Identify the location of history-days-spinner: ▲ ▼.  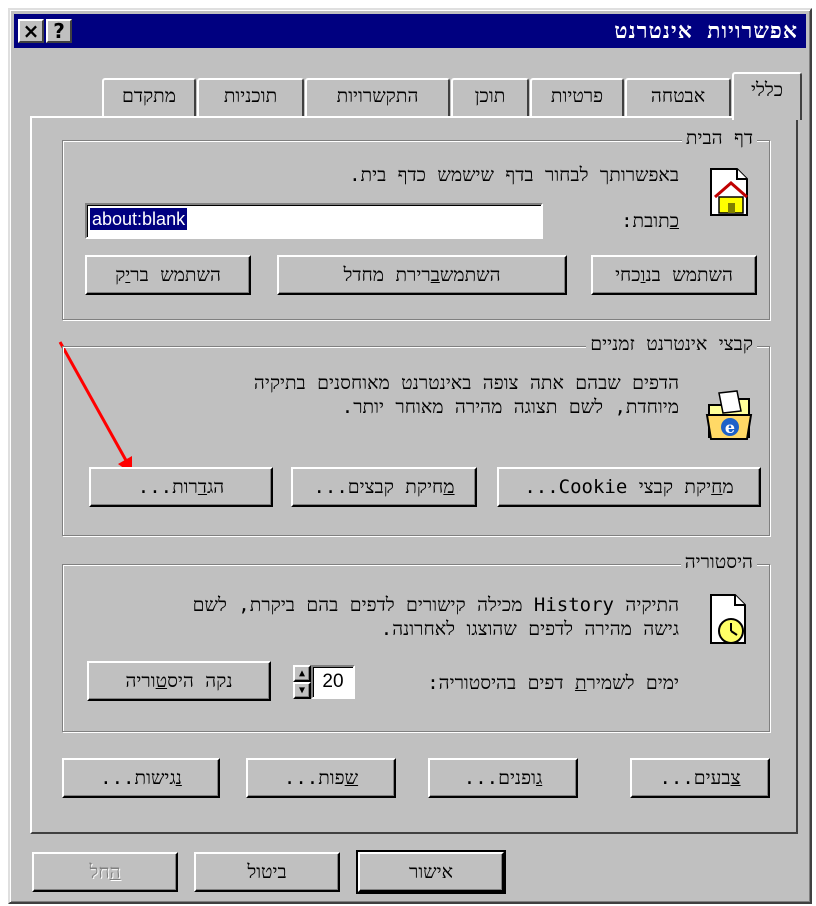
(302, 682).